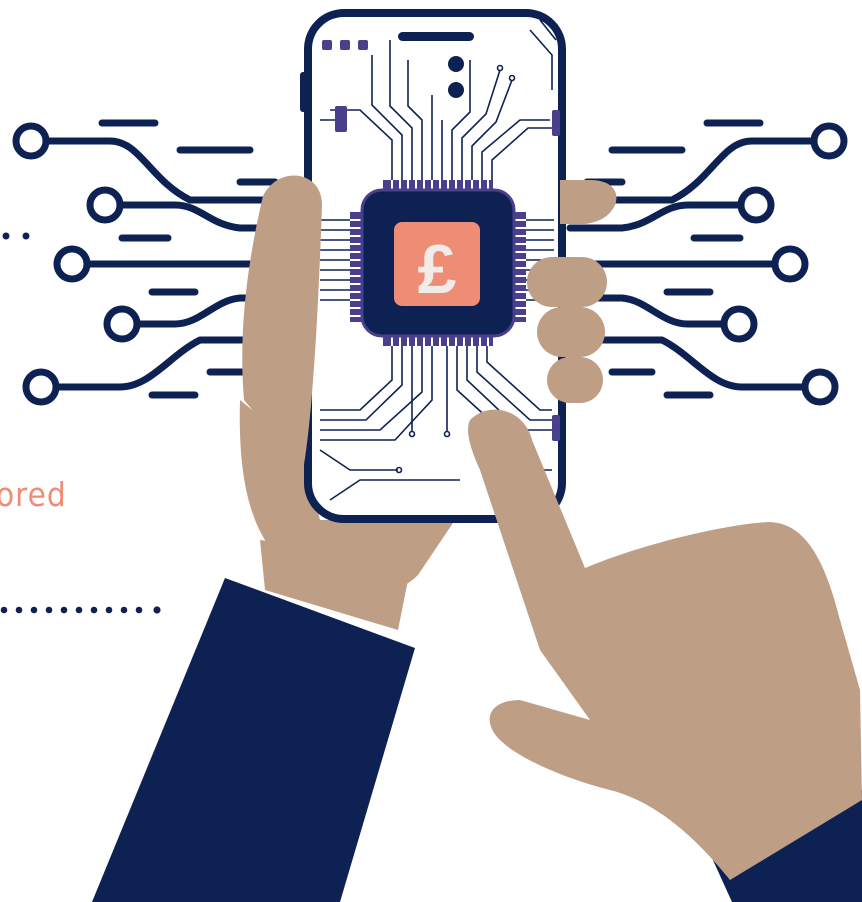 The image size is (862, 902). I want to click on left-sleeve, so click(253, 740).